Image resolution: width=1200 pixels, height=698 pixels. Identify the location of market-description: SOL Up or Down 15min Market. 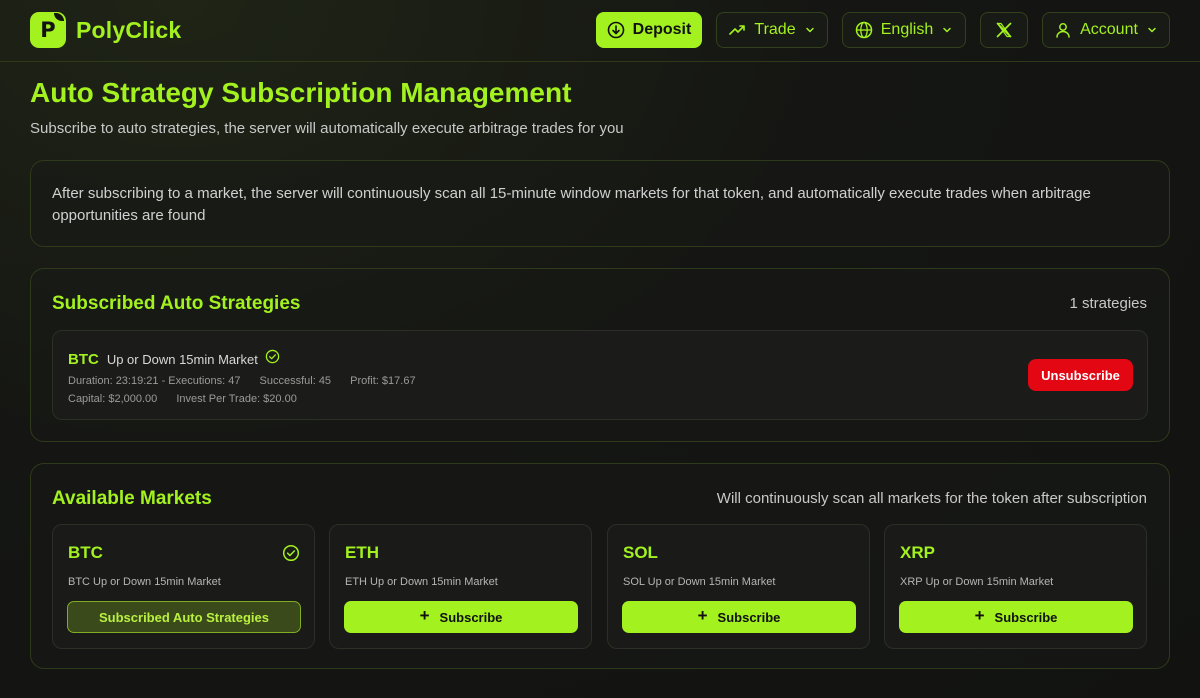
(699, 582).